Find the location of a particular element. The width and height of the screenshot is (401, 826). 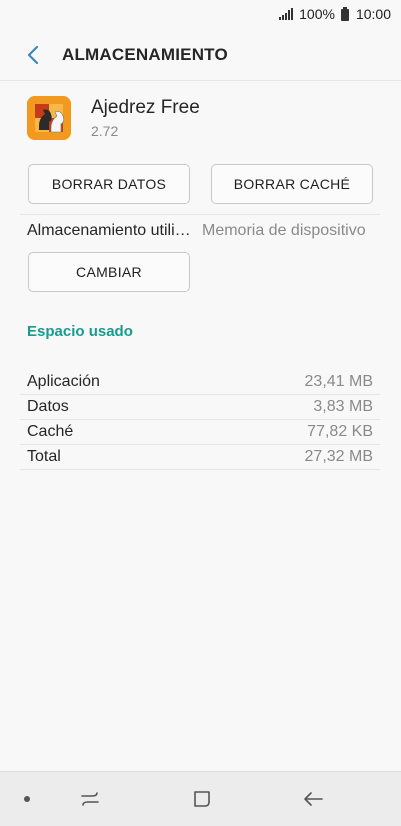

section-header-space-used: Espacio usado is located at coordinates (80, 331).